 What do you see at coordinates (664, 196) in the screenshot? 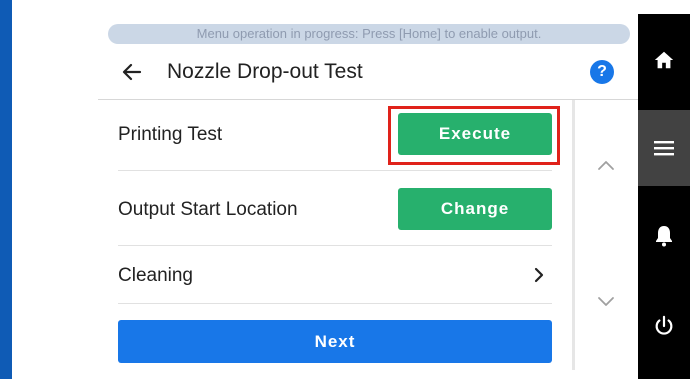
I see `side-nav` at bounding box center [664, 196].